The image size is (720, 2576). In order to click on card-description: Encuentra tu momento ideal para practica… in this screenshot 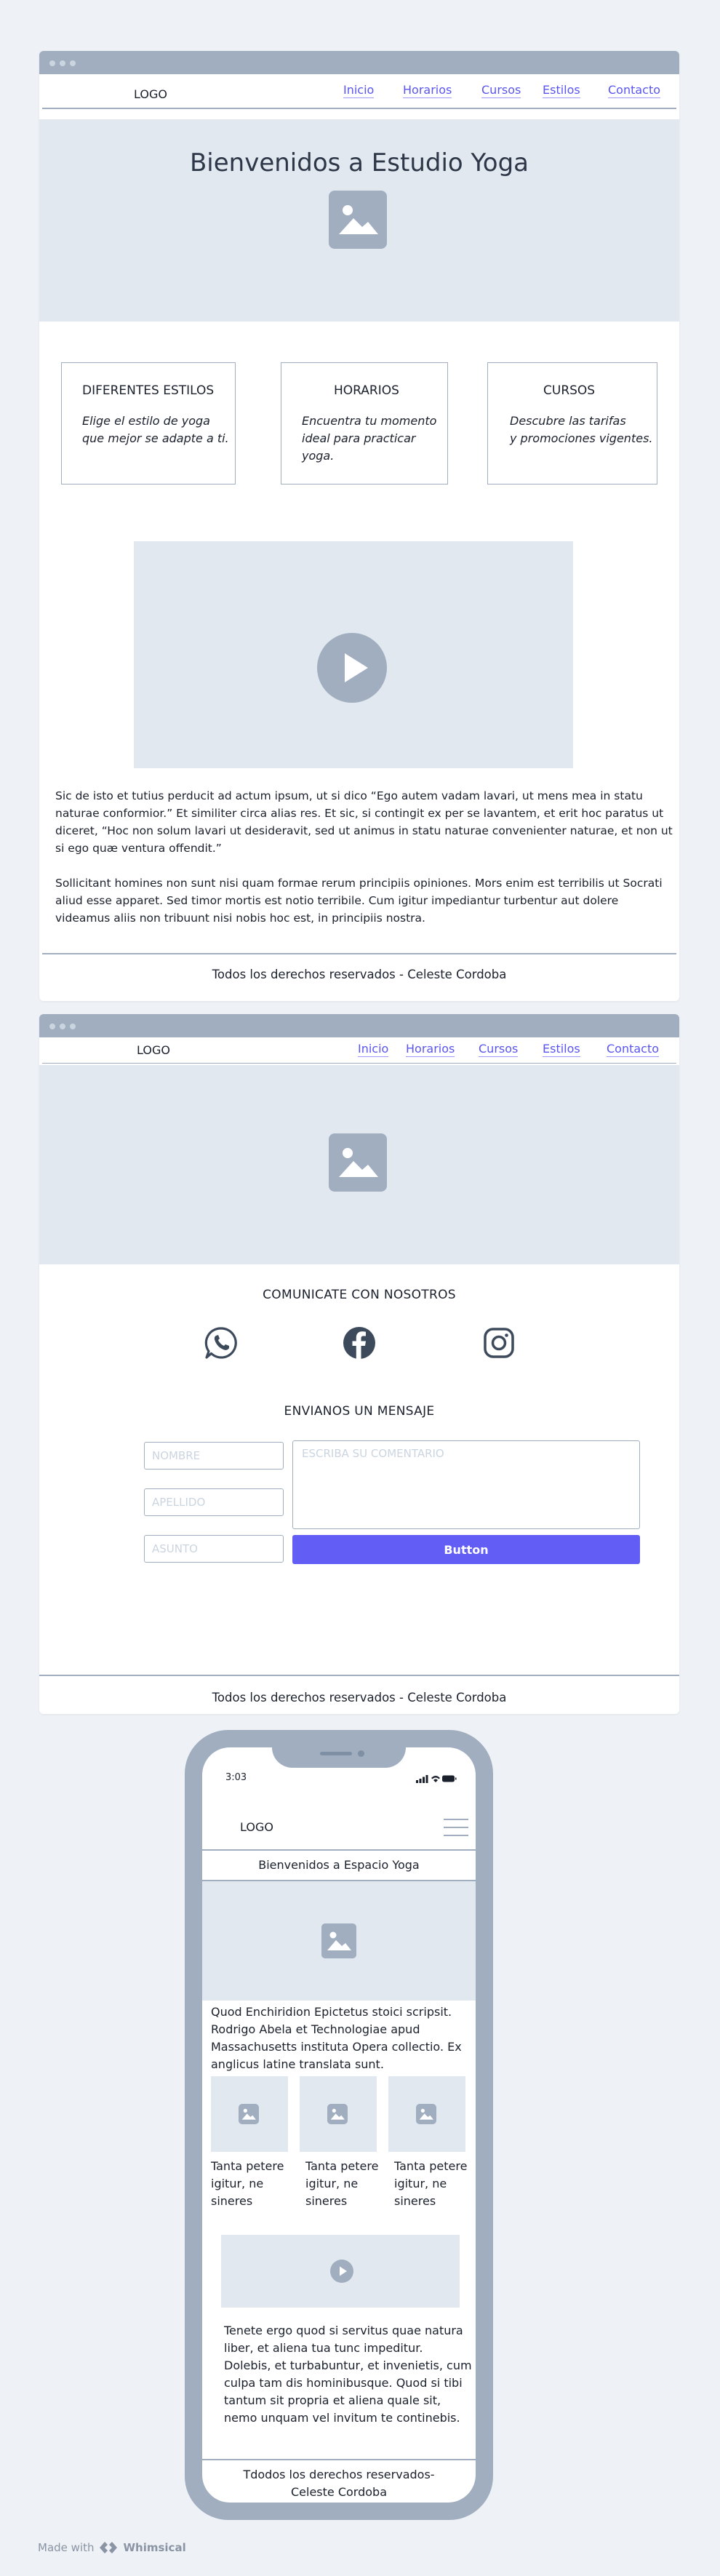, I will do `click(369, 438)`.